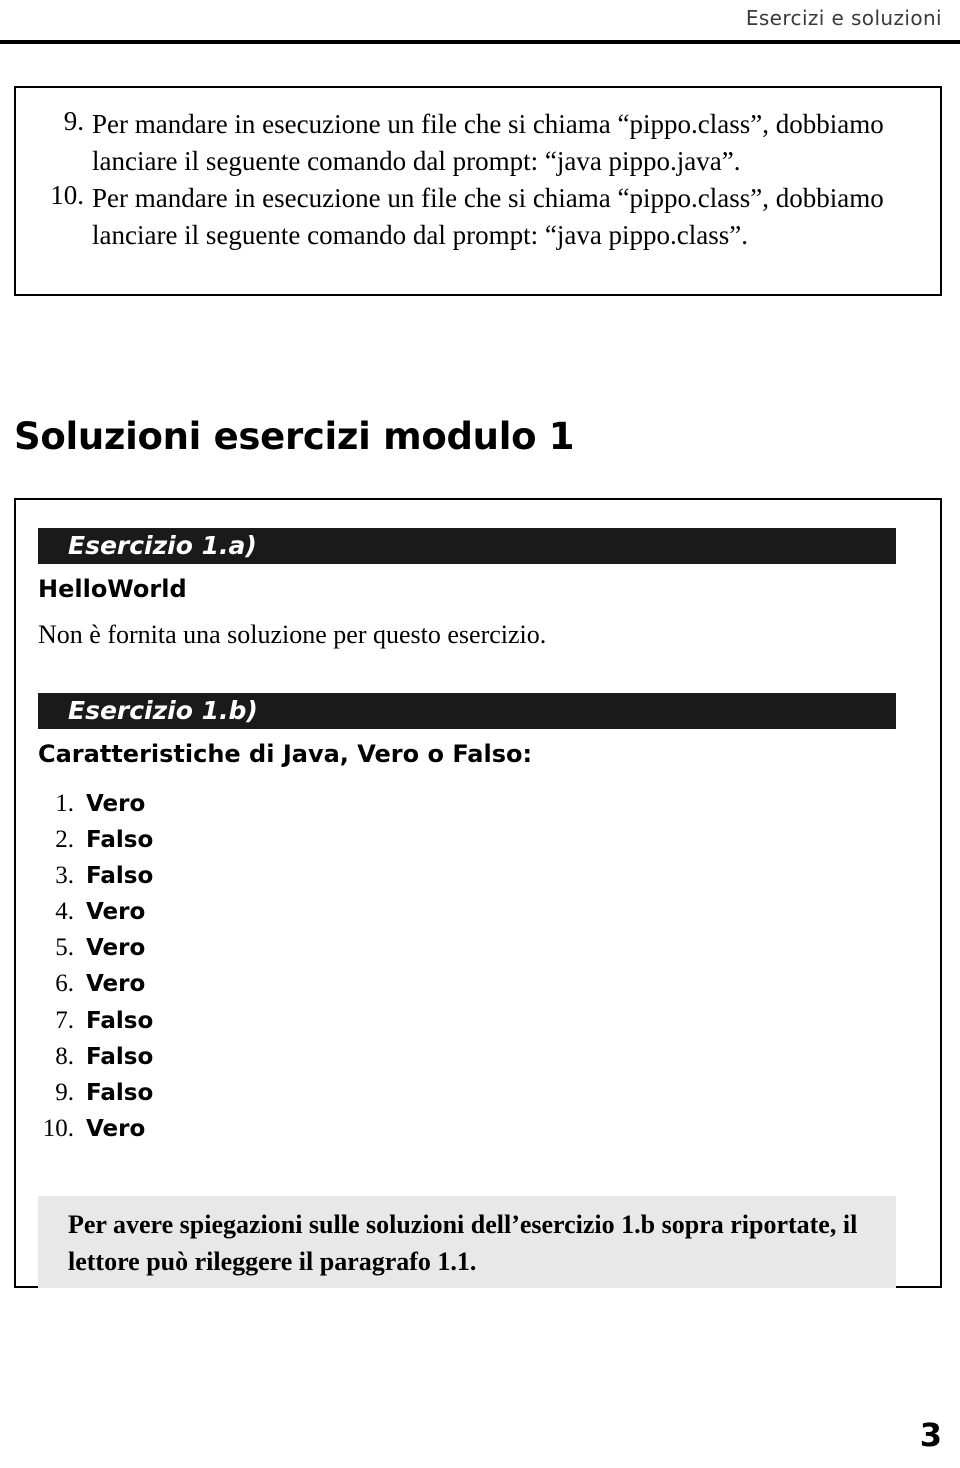  Describe the element at coordinates (116, 912) in the screenshot. I see `answer-4-value: Vero` at that location.